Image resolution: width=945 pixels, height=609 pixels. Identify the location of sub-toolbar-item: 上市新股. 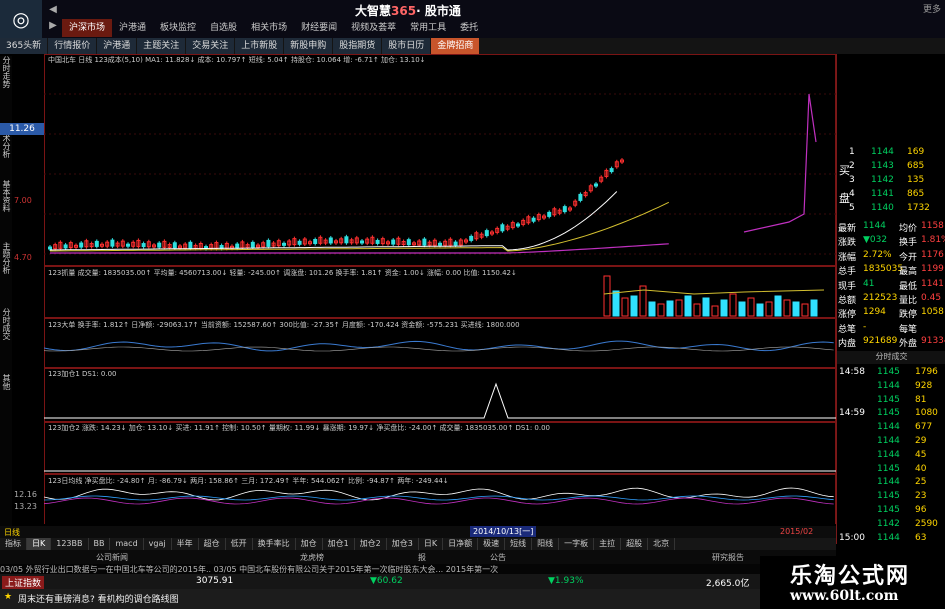
(259, 46).